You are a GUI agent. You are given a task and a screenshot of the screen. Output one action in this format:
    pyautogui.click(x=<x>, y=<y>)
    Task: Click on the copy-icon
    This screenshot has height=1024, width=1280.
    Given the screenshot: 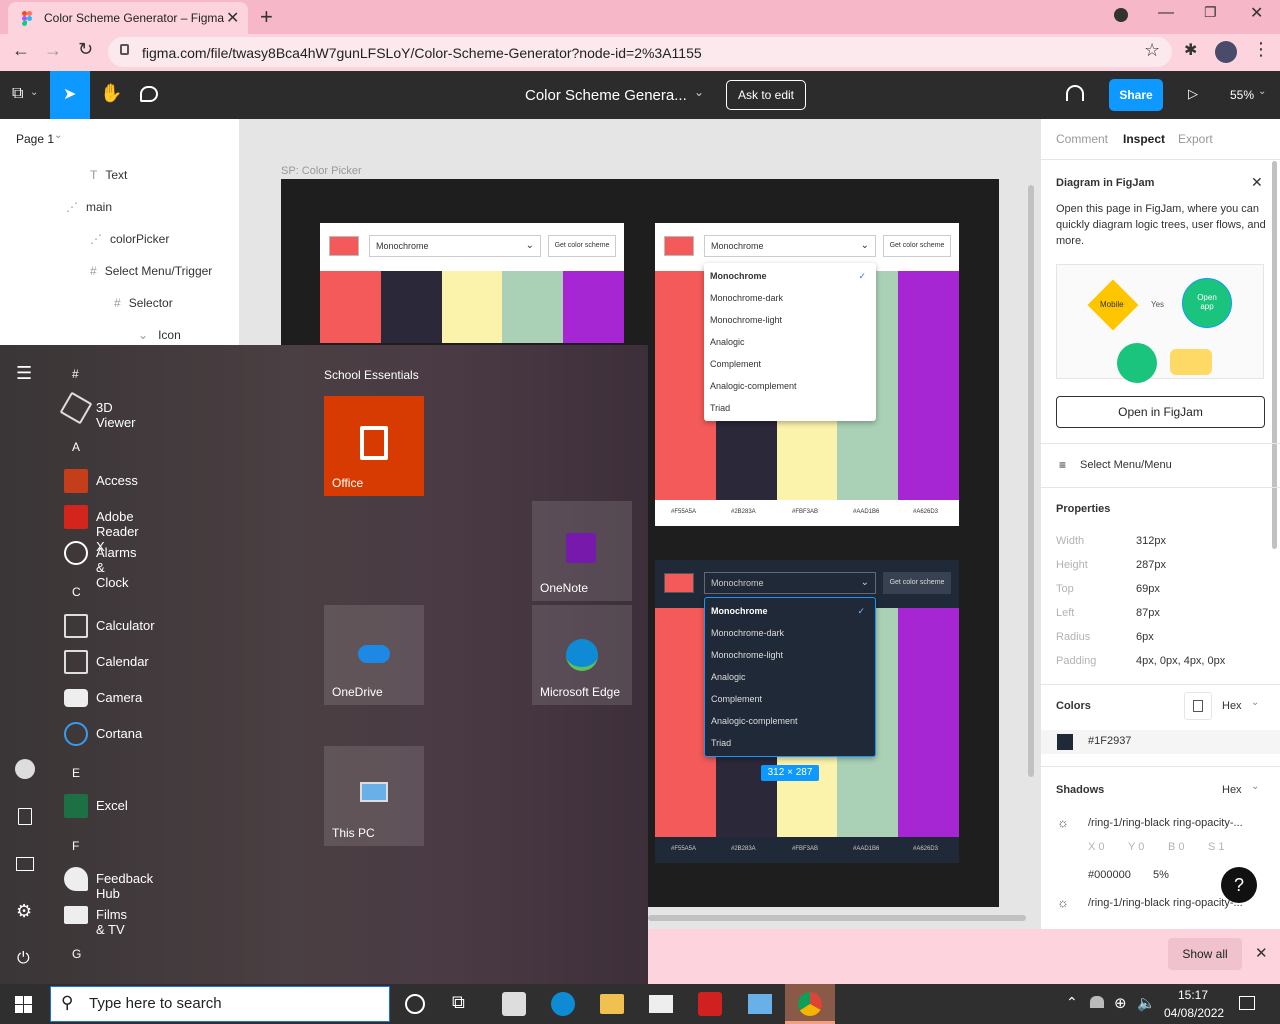 What is the action you would take?
    pyautogui.click(x=1198, y=706)
    